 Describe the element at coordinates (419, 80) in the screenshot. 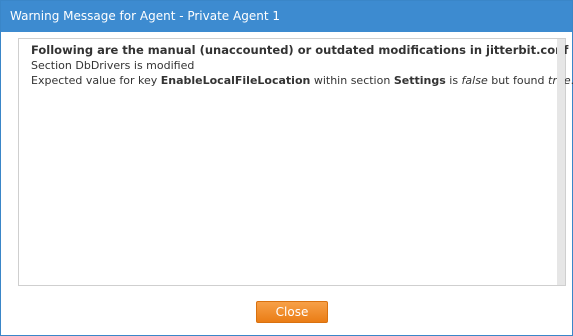

I see `config-section: Settings` at that location.